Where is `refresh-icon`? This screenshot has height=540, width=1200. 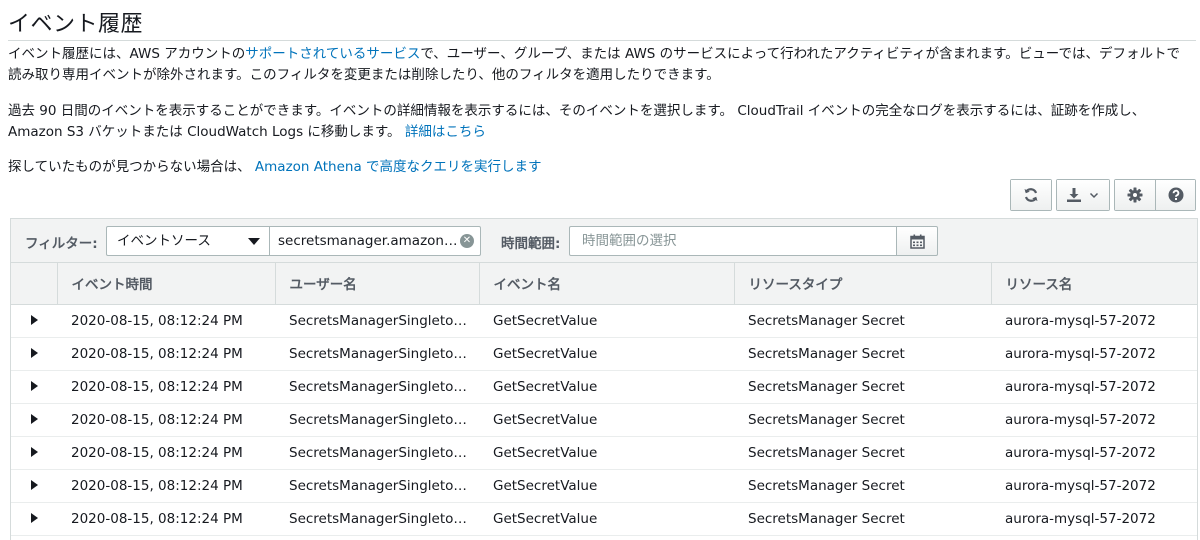
refresh-icon is located at coordinates (1031, 195).